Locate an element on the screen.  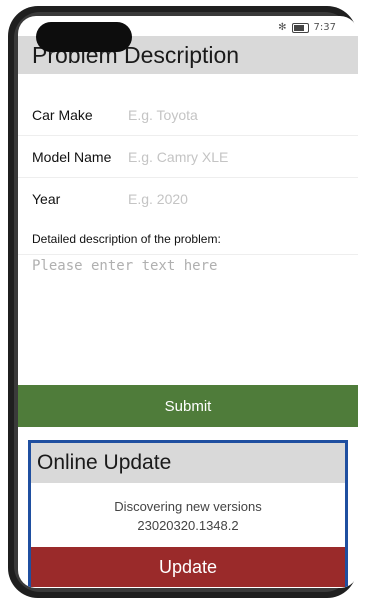
battery-icon is located at coordinates (300, 27).